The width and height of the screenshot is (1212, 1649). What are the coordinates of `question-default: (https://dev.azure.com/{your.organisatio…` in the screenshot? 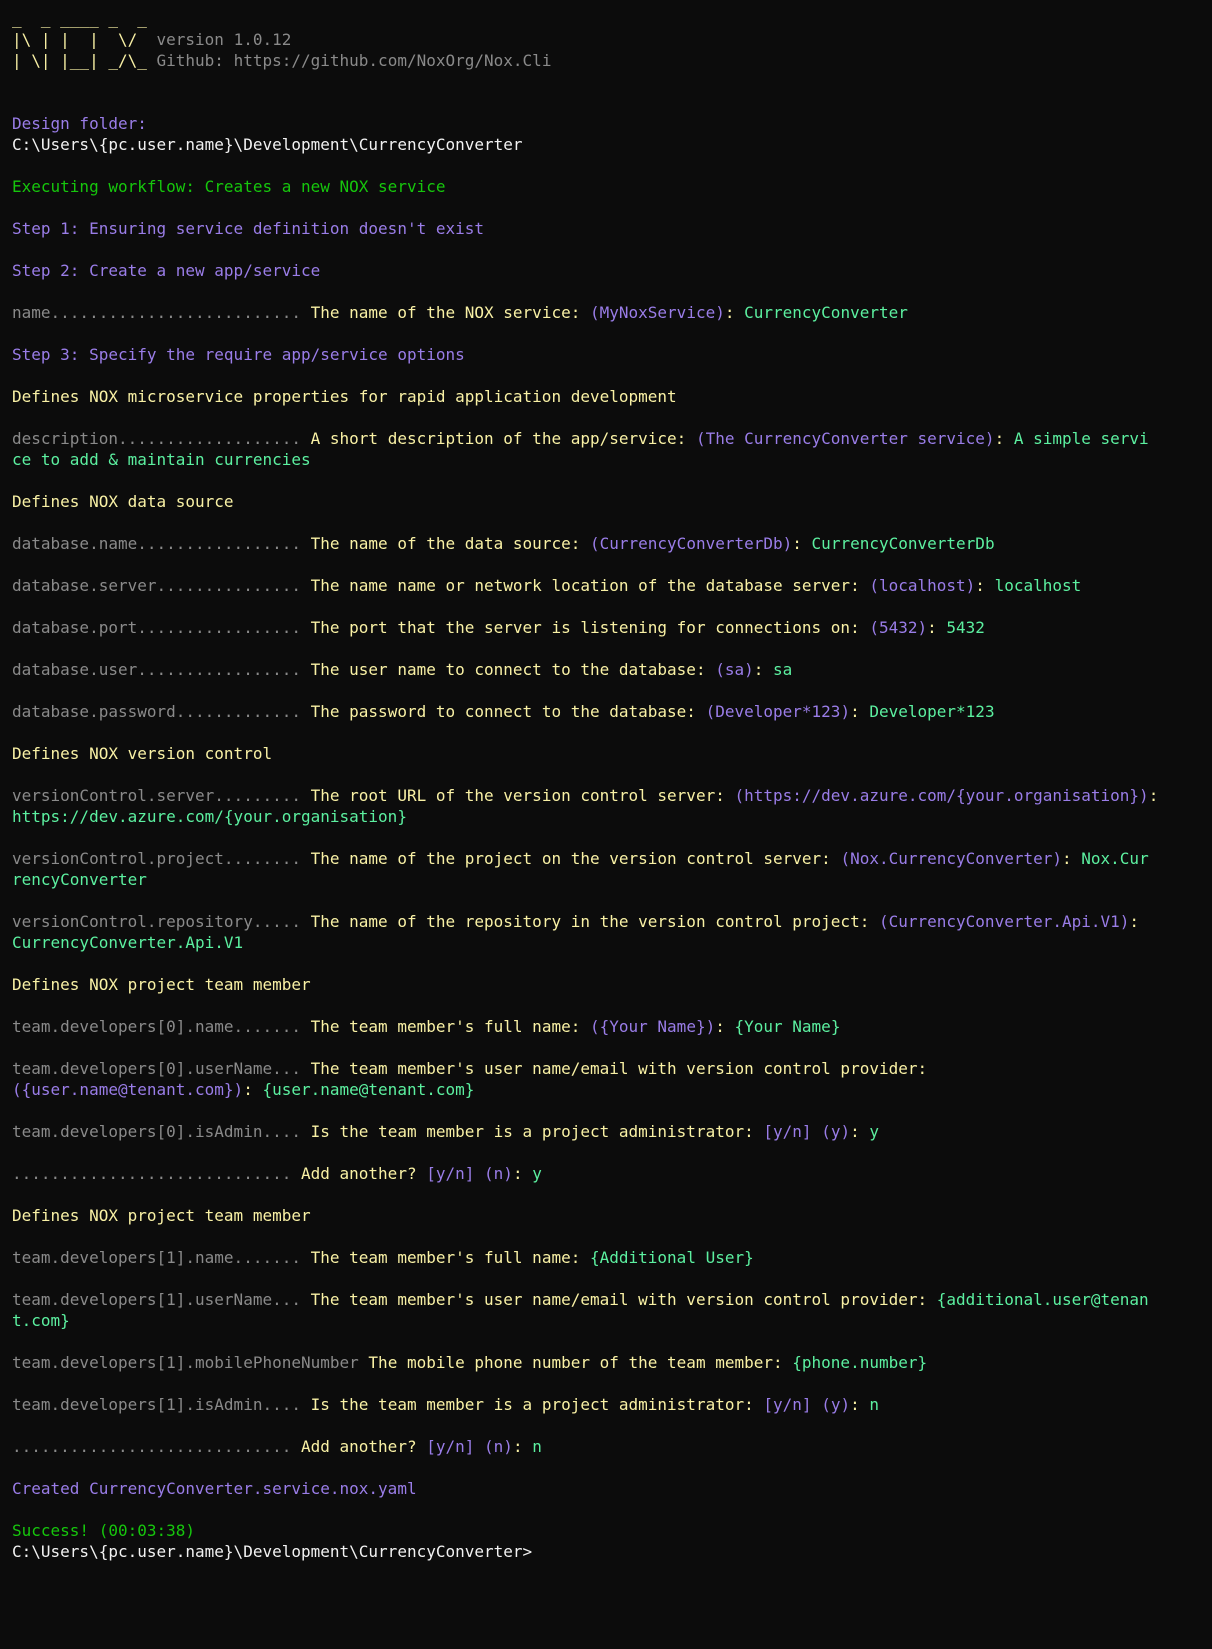 It's located at (941, 795).